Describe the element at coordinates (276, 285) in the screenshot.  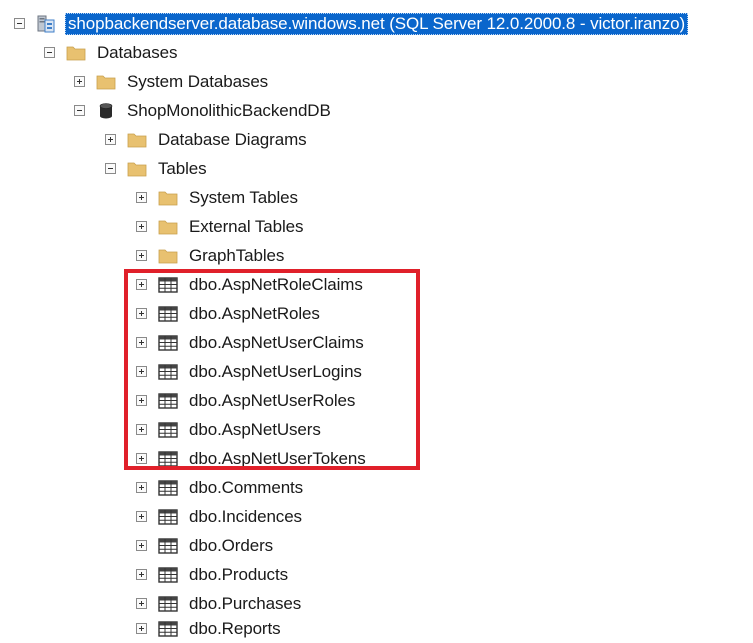
I see `table-label: dbo.AspNetRoleClaims` at that location.